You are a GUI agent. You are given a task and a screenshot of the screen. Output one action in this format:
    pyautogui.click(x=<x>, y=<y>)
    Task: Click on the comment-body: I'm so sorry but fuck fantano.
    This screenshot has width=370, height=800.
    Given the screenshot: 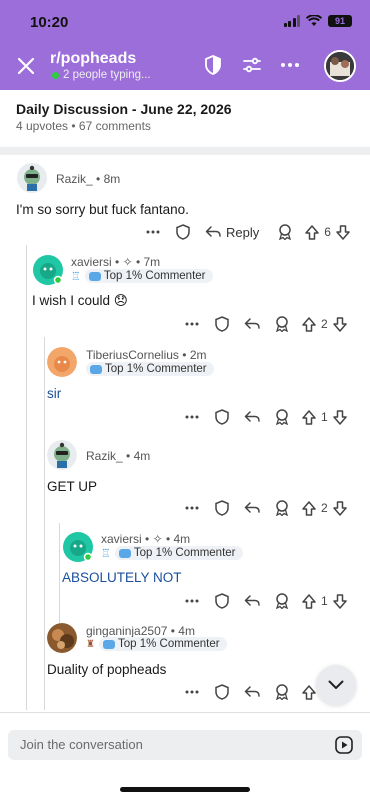 What is the action you would take?
    pyautogui.click(x=102, y=209)
    